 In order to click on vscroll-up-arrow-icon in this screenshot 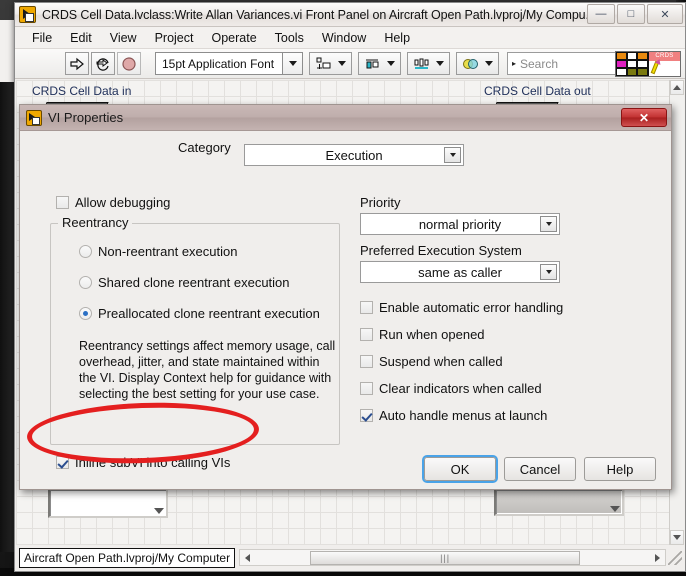, I will do `click(677, 87)`.